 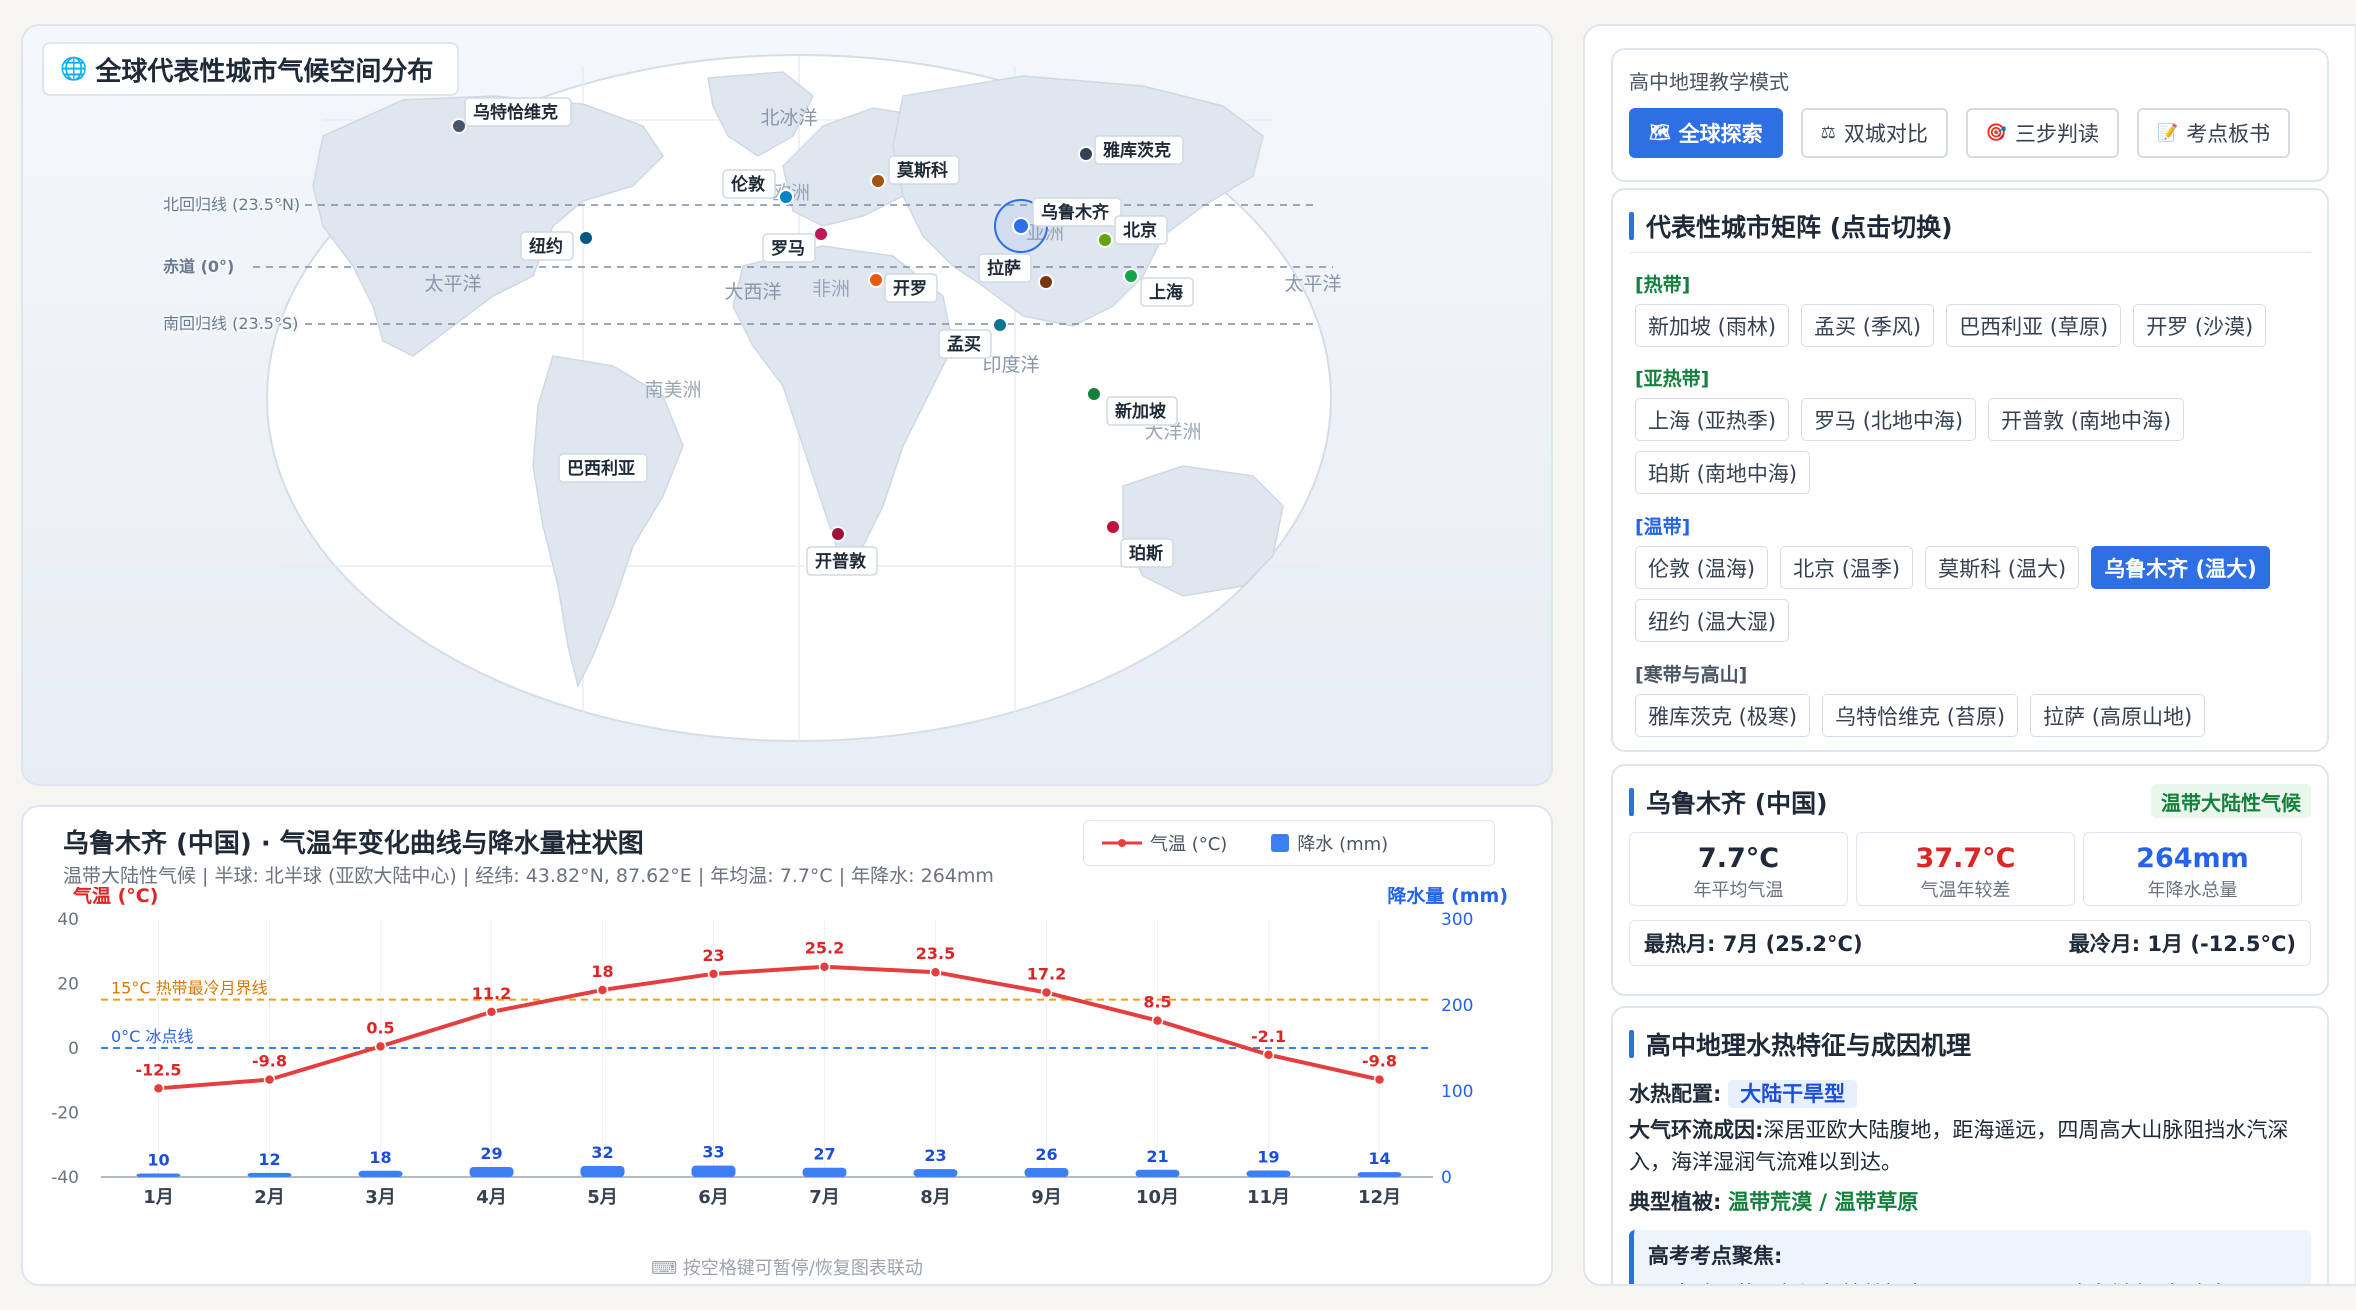 I want to click on y-left-tick: 0, so click(x=73, y=1049).